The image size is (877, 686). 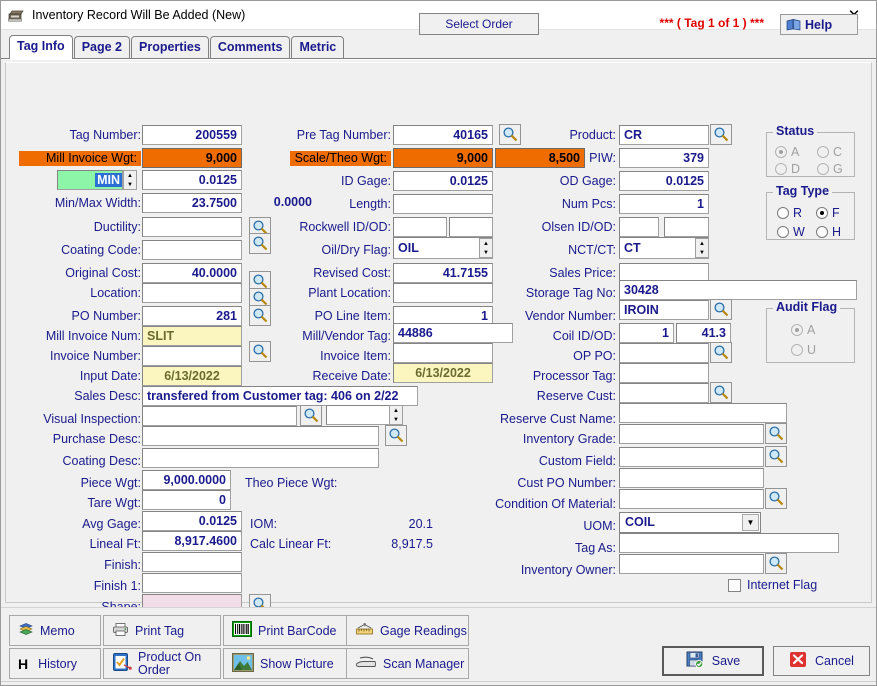 I want to click on condition-of-material-field, so click(x=691, y=499).